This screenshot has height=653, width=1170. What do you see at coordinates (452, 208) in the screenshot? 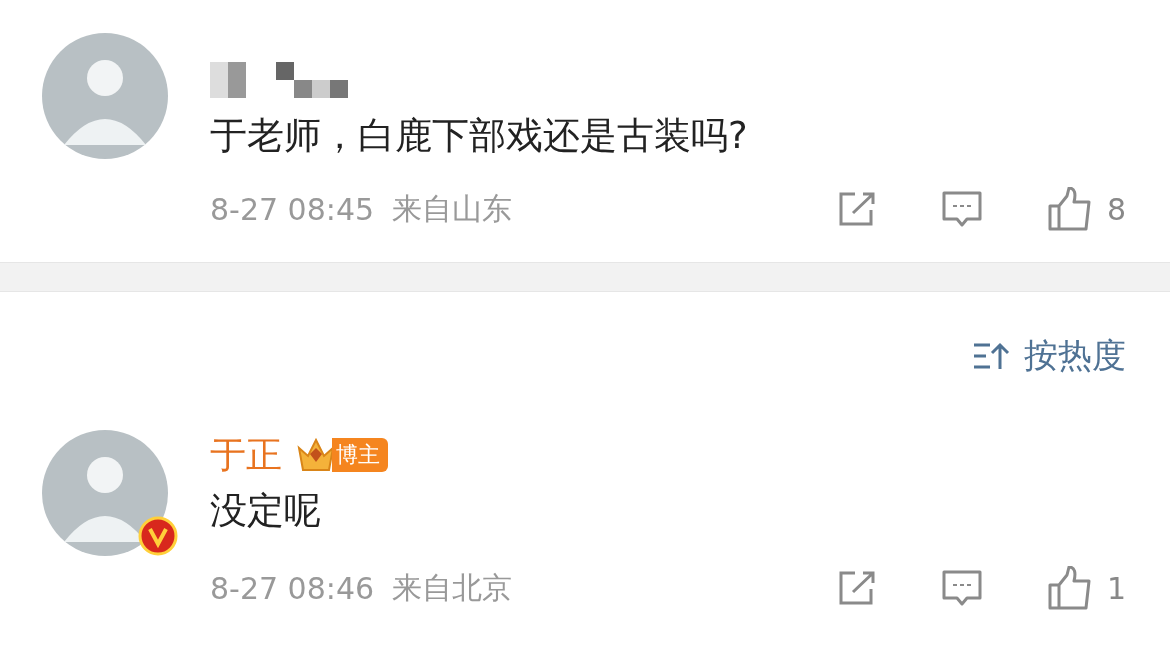
I see `comment-location: 来自山东` at bounding box center [452, 208].